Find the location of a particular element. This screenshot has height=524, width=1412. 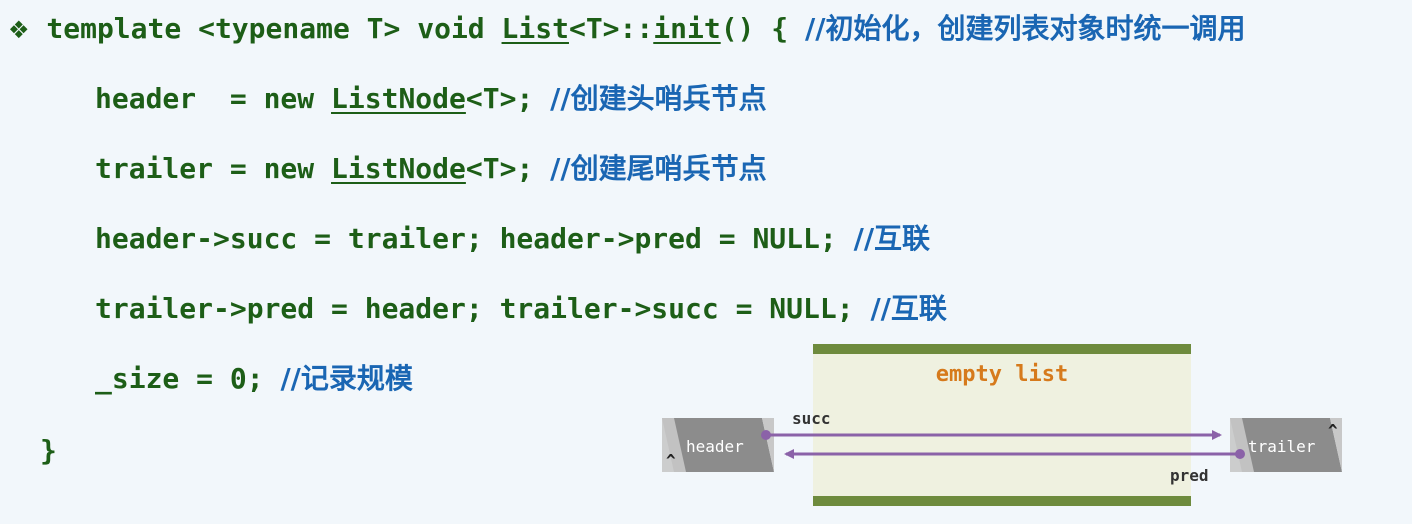

closing-brace: } is located at coordinates (48, 450).